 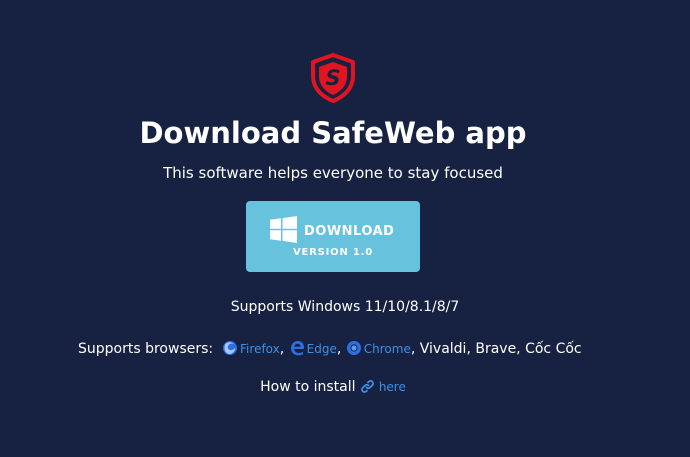 I want to click on edge-icon, so click(x=297, y=348).